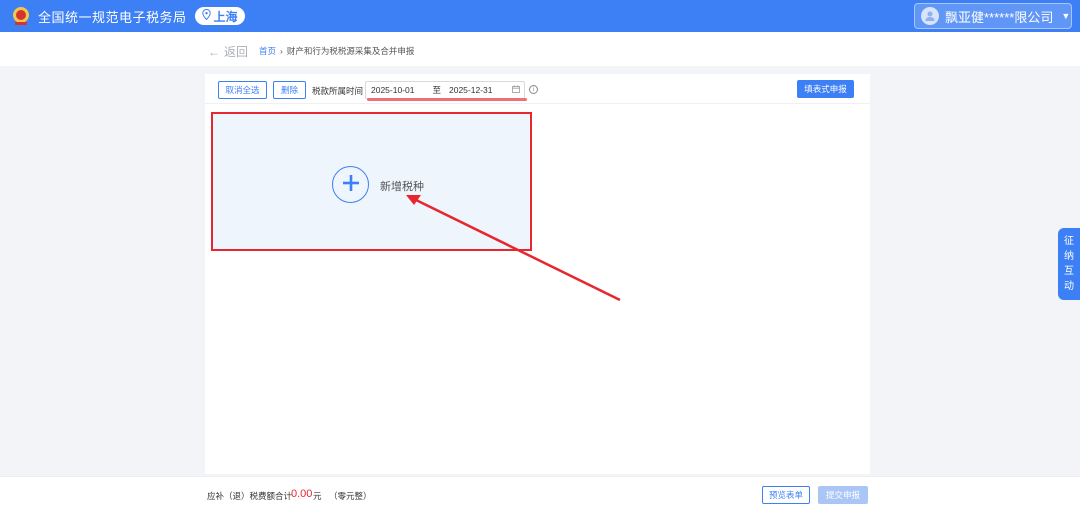 This screenshot has width=1080, height=512. I want to click on calendar-icon, so click(516, 90).